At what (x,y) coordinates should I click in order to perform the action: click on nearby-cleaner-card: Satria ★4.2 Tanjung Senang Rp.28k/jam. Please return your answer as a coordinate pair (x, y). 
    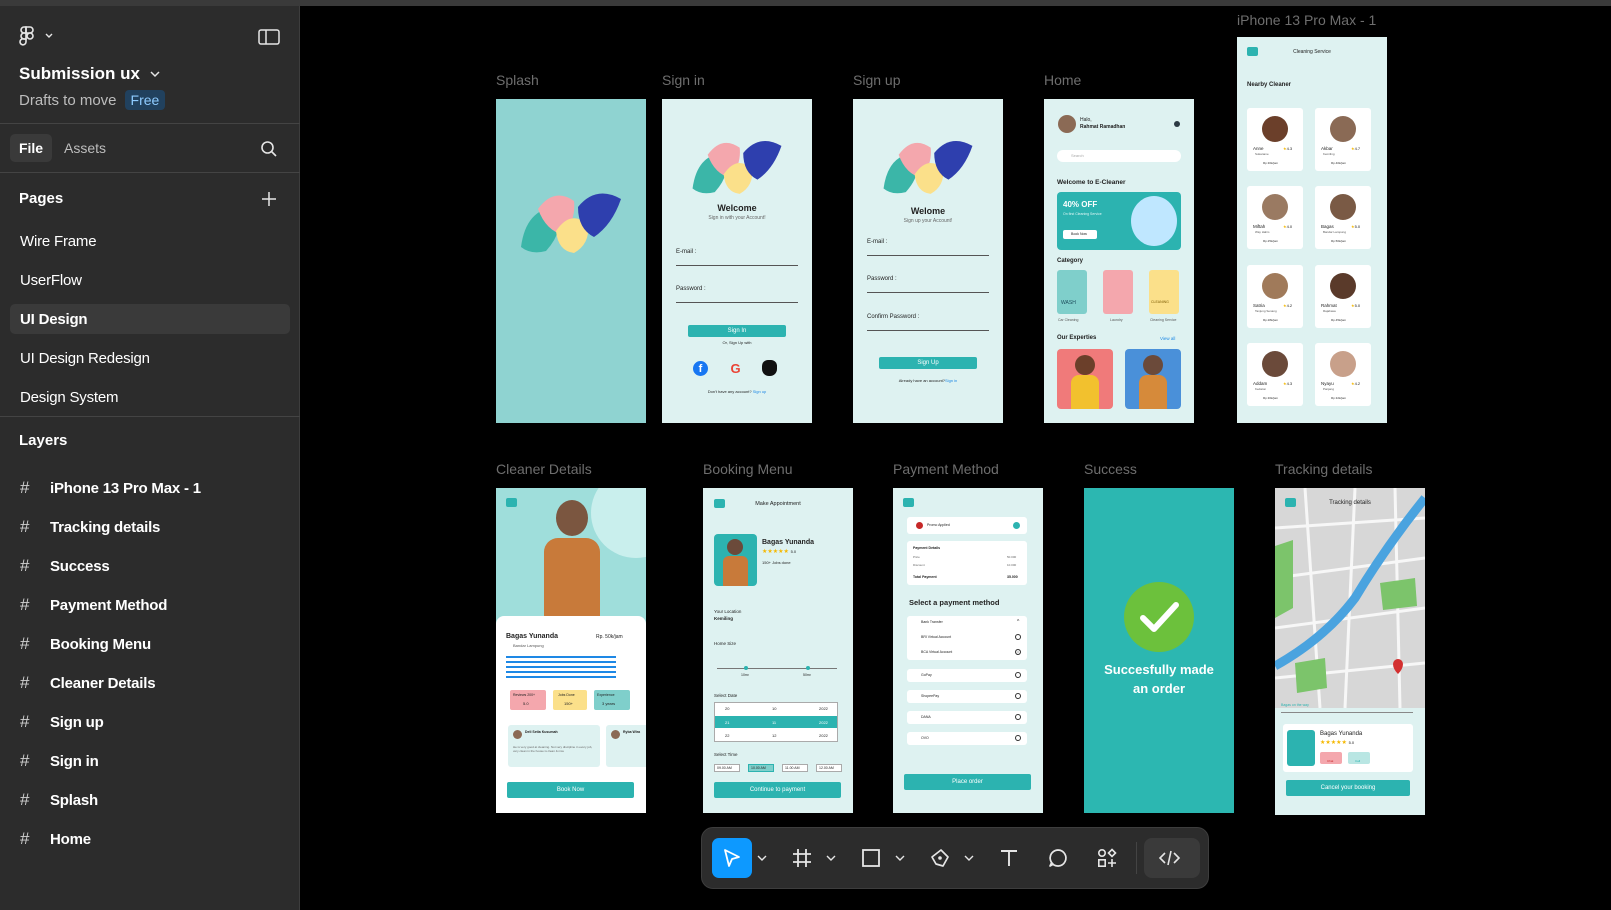
    Looking at the image, I should click on (1275, 296).